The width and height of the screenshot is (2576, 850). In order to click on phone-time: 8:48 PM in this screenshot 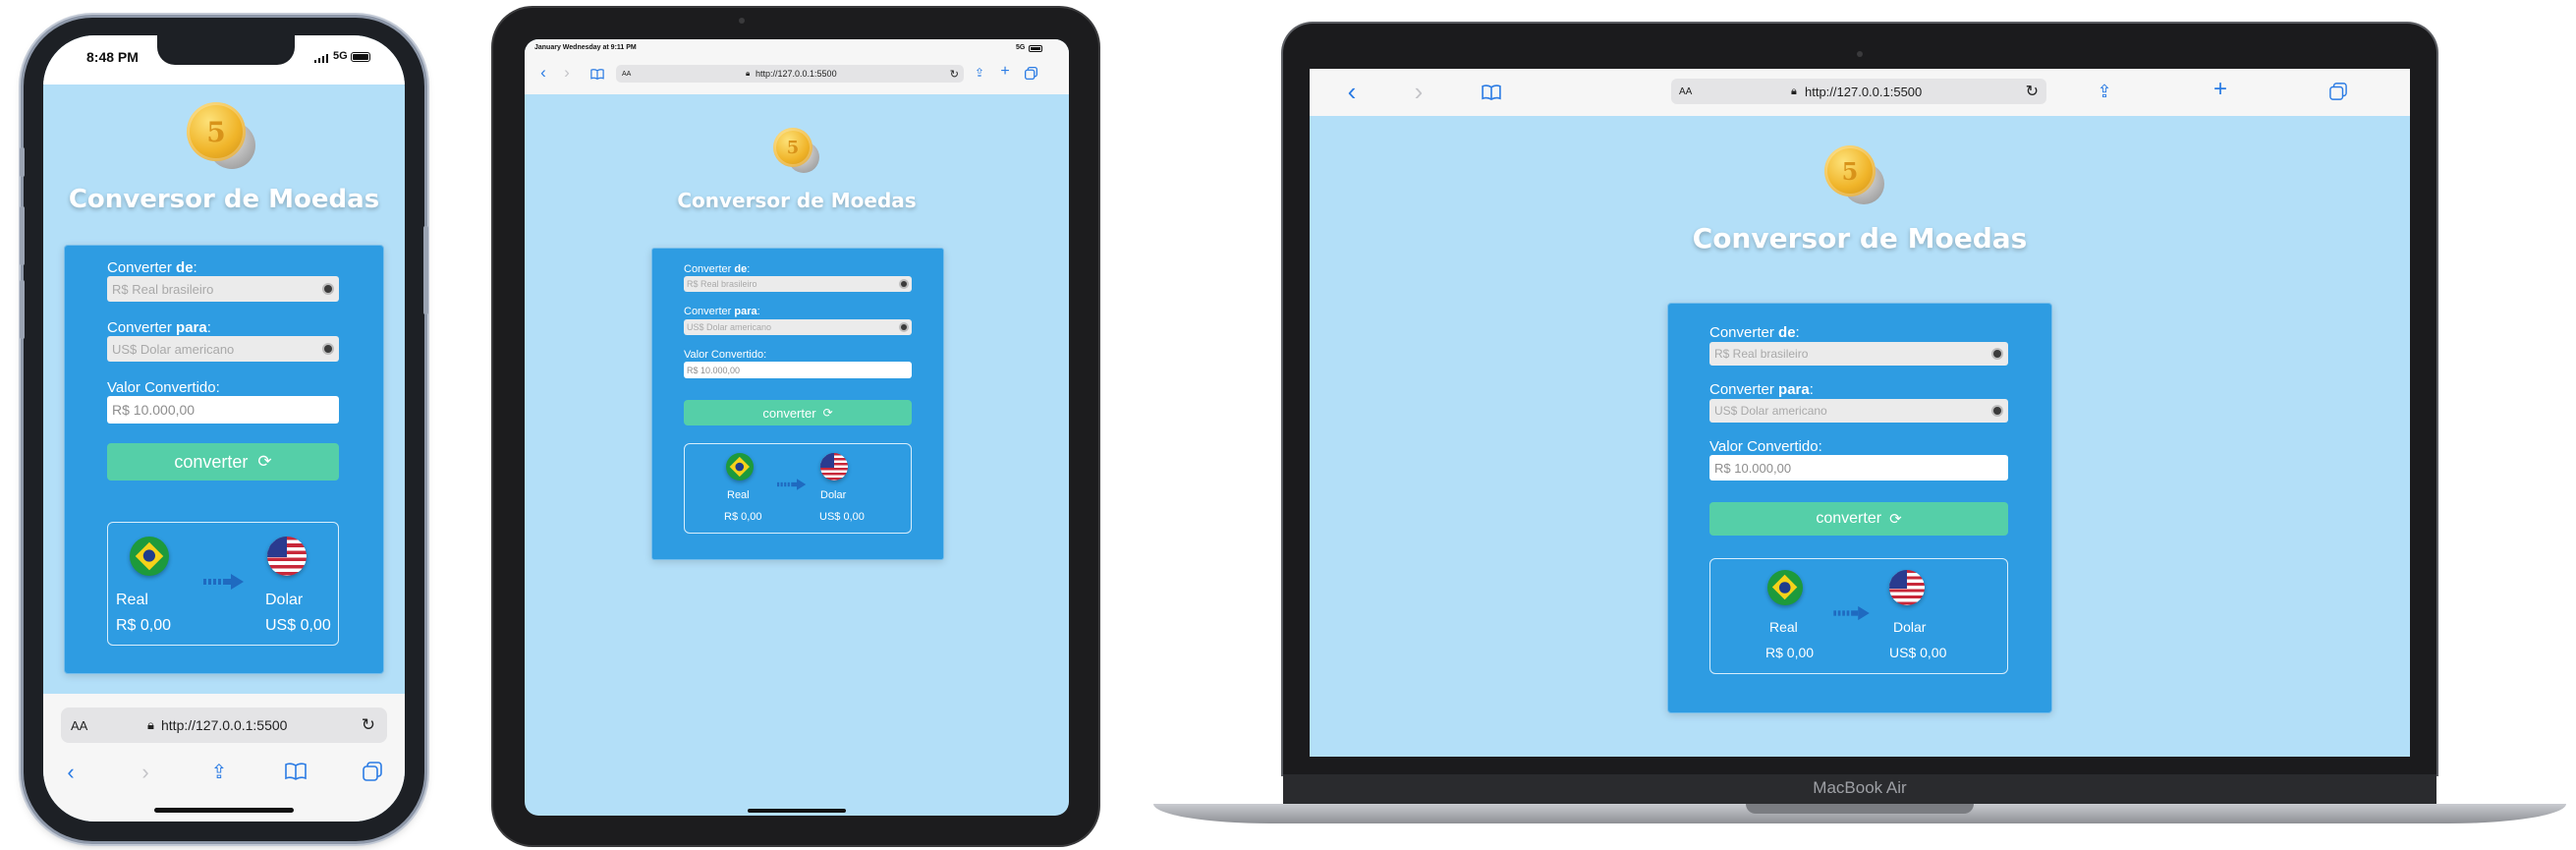, I will do `click(112, 57)`.